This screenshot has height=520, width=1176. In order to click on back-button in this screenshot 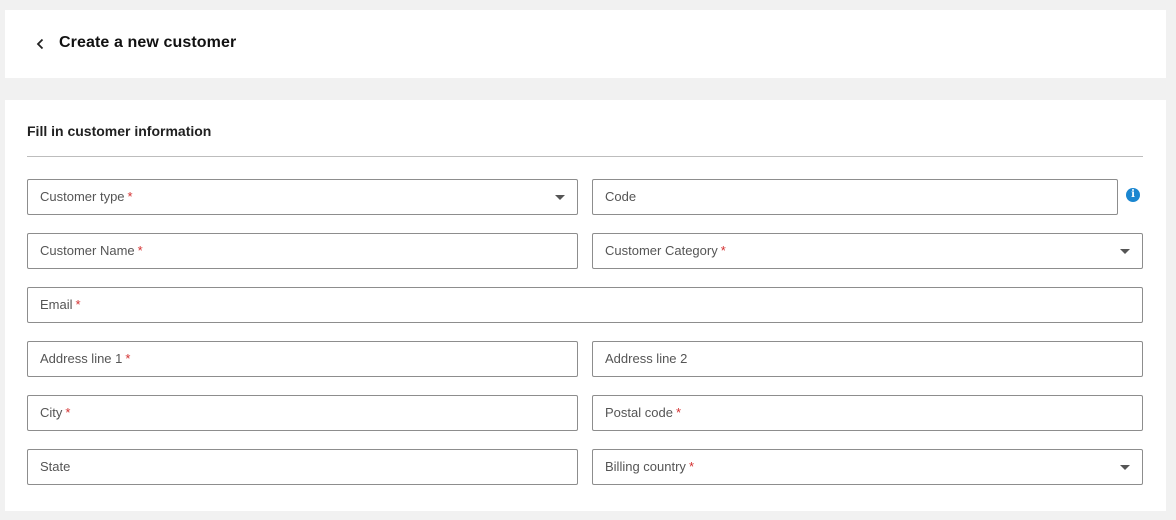, I will do `click(40, 44)`.